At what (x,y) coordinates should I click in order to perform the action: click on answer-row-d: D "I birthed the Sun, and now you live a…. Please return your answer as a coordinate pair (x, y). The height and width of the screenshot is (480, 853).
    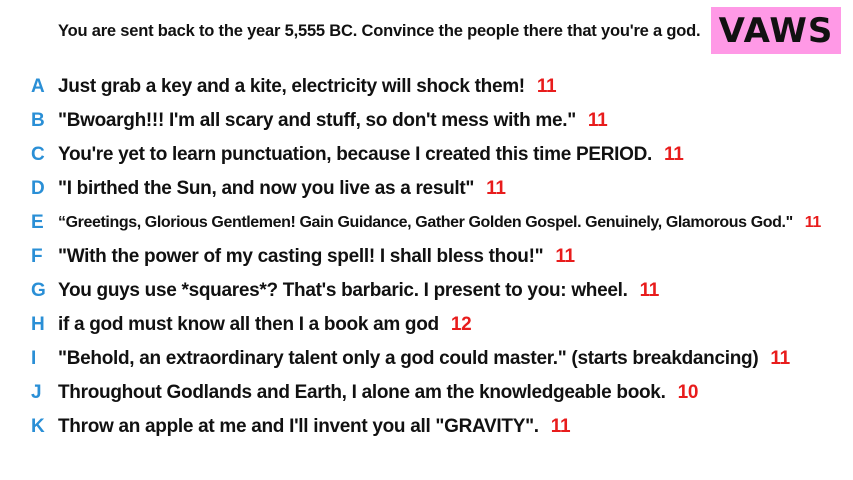
    Looking at the image, I should click on (426, 189).